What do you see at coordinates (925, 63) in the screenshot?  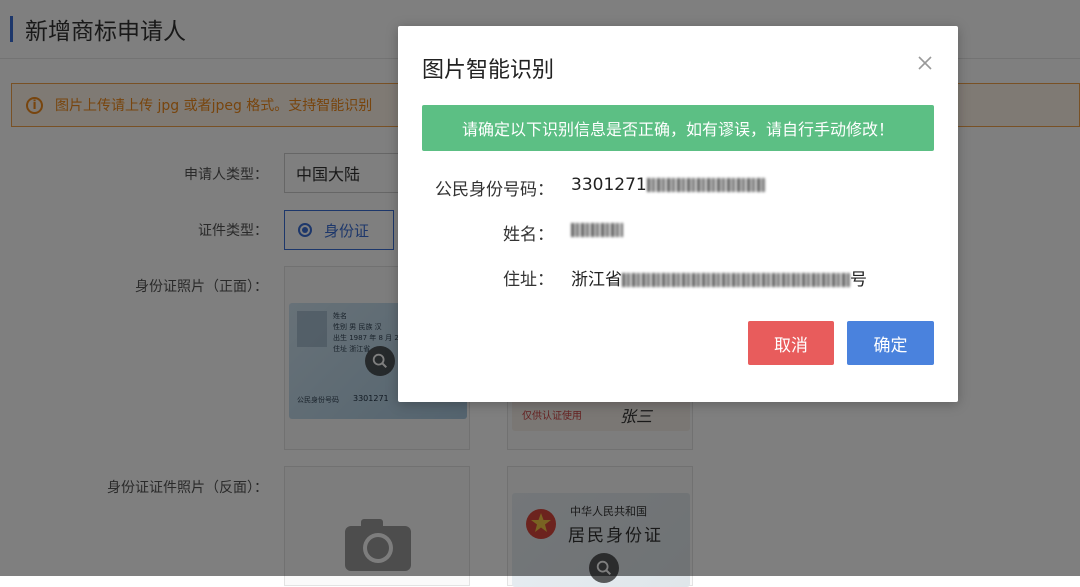 I see `close-icon` at bounding box center [925, 63].